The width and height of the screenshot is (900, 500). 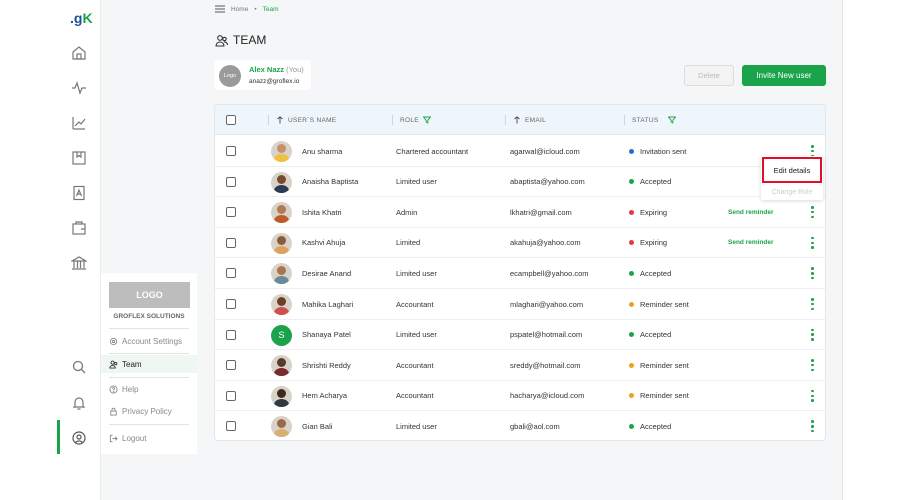 I want to click on breadcrumb-current: Team, so click(x=270, y=9).